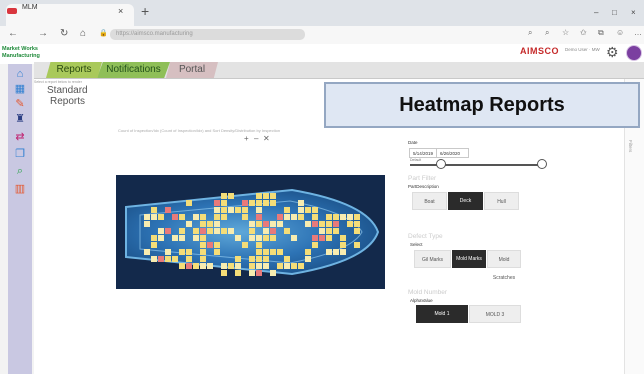 This screenshot has width=644, height=374. I want to click on part-option-1: Deck, so click(465, 201).